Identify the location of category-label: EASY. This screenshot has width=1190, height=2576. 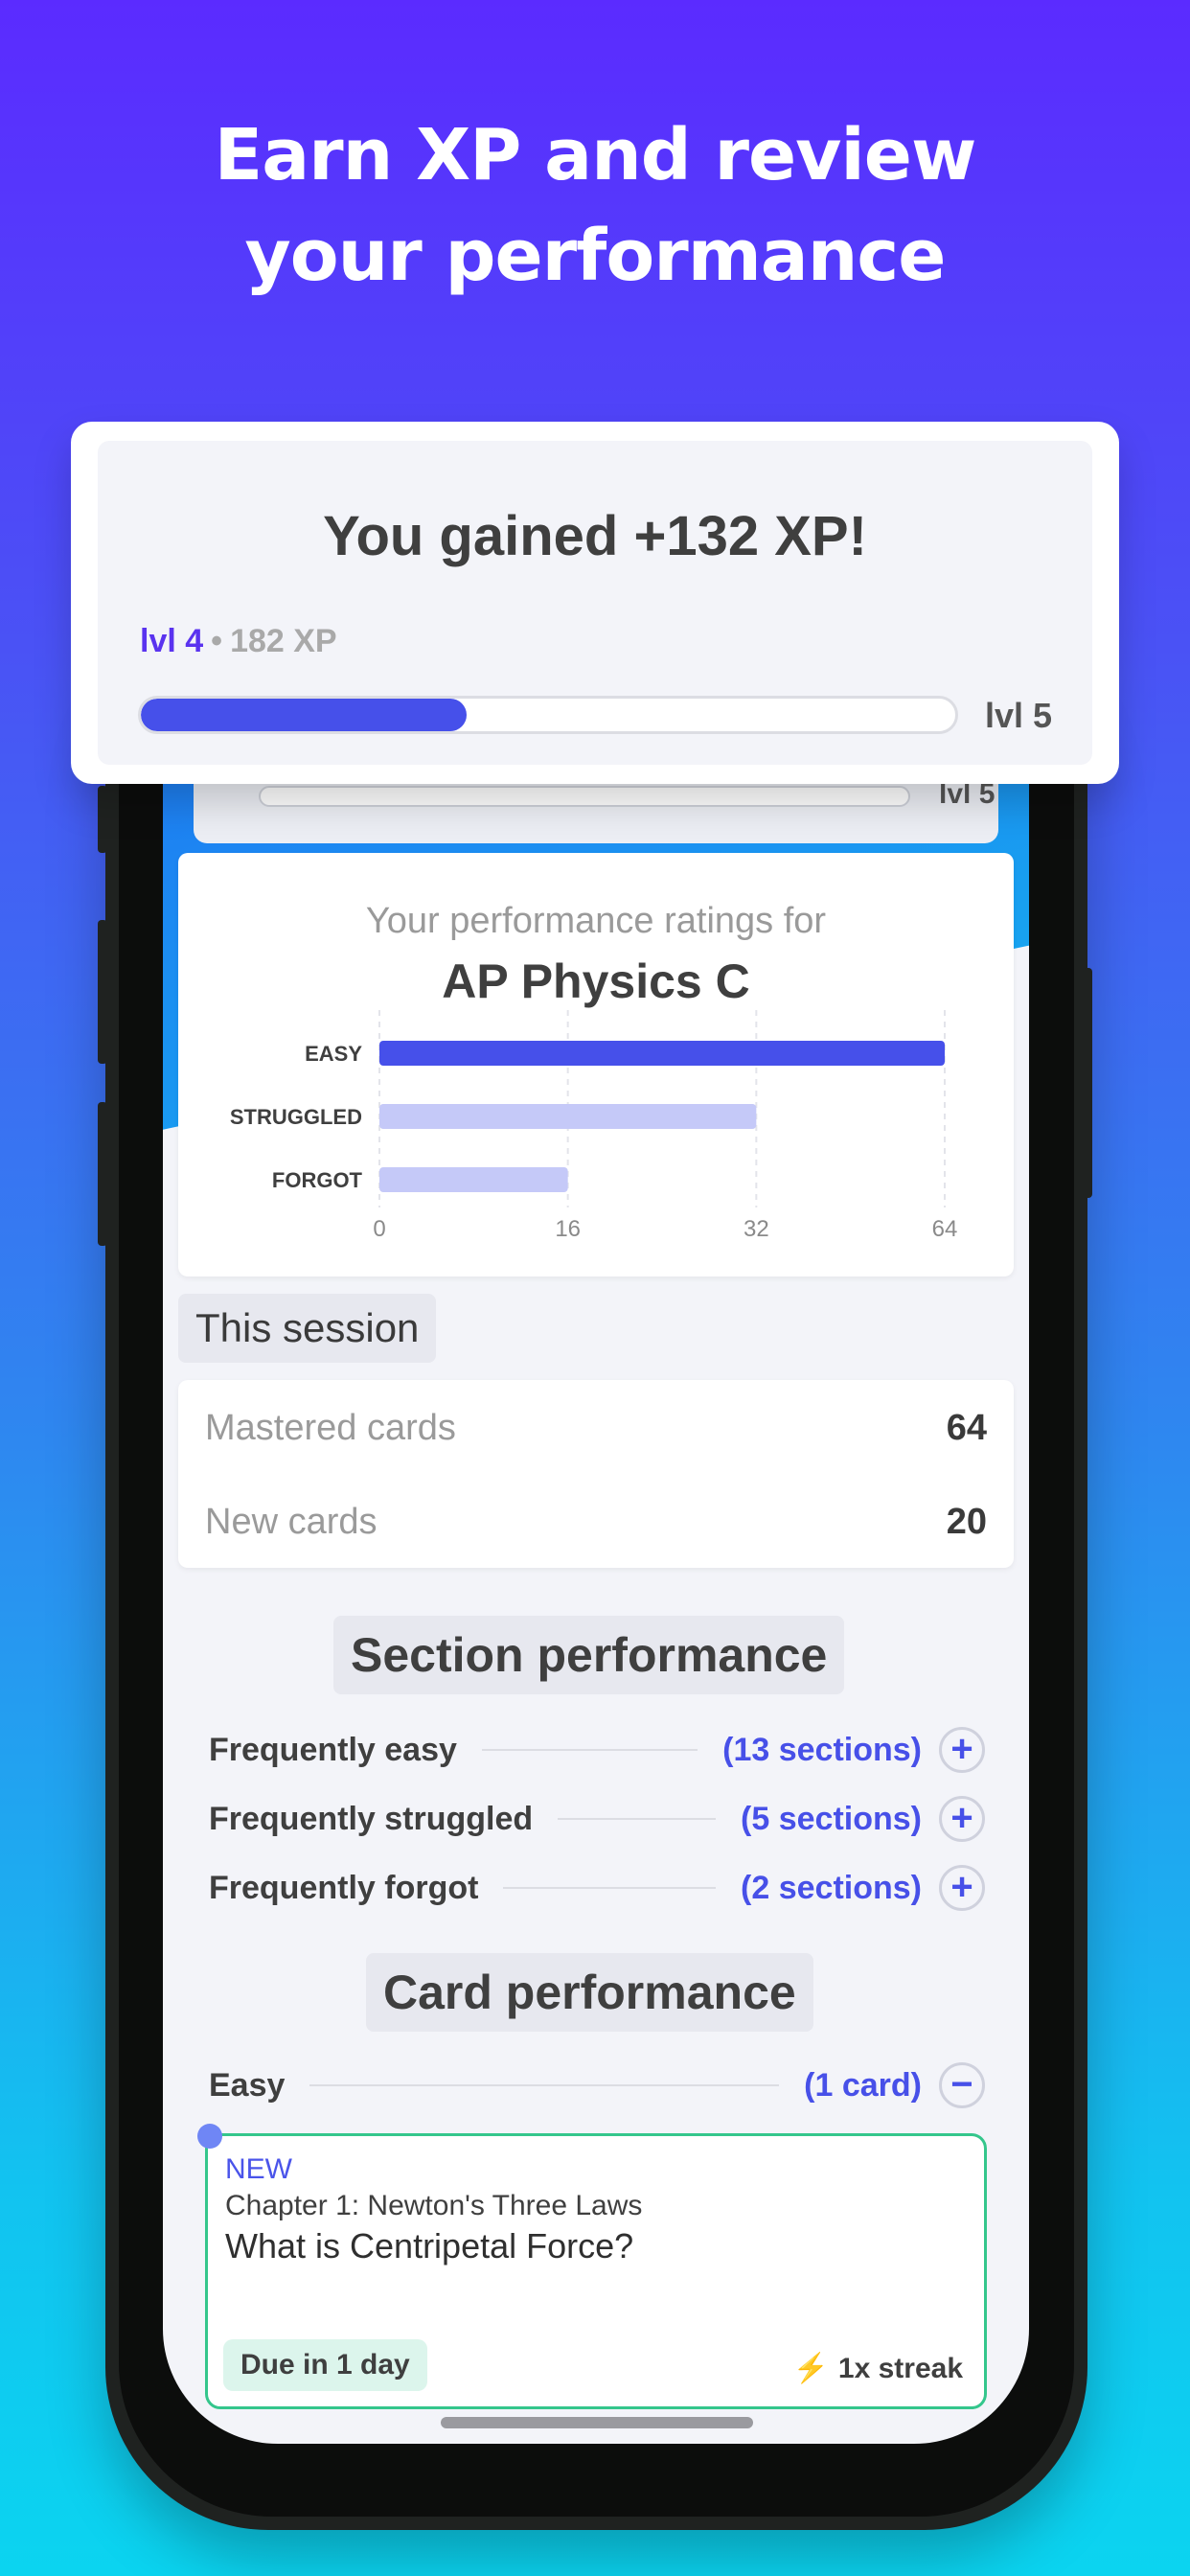
(334, 1054).